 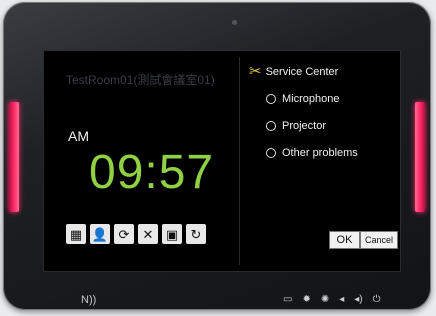 I want to click on status-led-right, so click(x=420, y=157).